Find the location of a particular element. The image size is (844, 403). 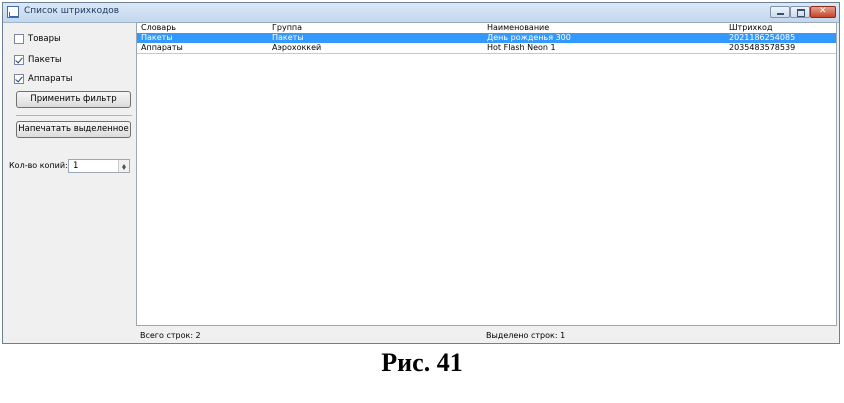

cell-group: Аэрохоккей is located at coordinates (297, 47).